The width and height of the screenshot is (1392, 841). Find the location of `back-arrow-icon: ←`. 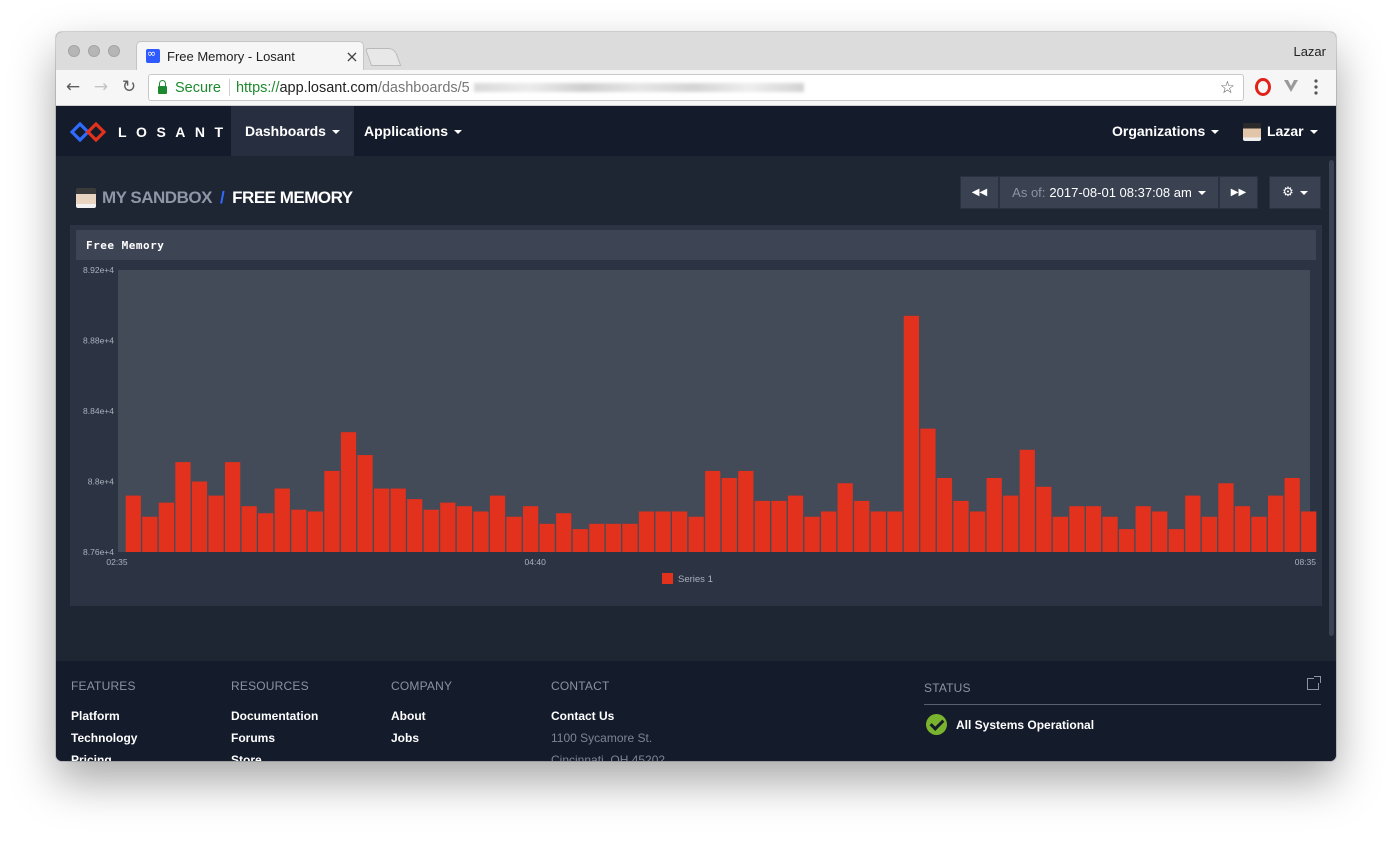

back-arrow-icon: ← is located at coordinates (73, 87).